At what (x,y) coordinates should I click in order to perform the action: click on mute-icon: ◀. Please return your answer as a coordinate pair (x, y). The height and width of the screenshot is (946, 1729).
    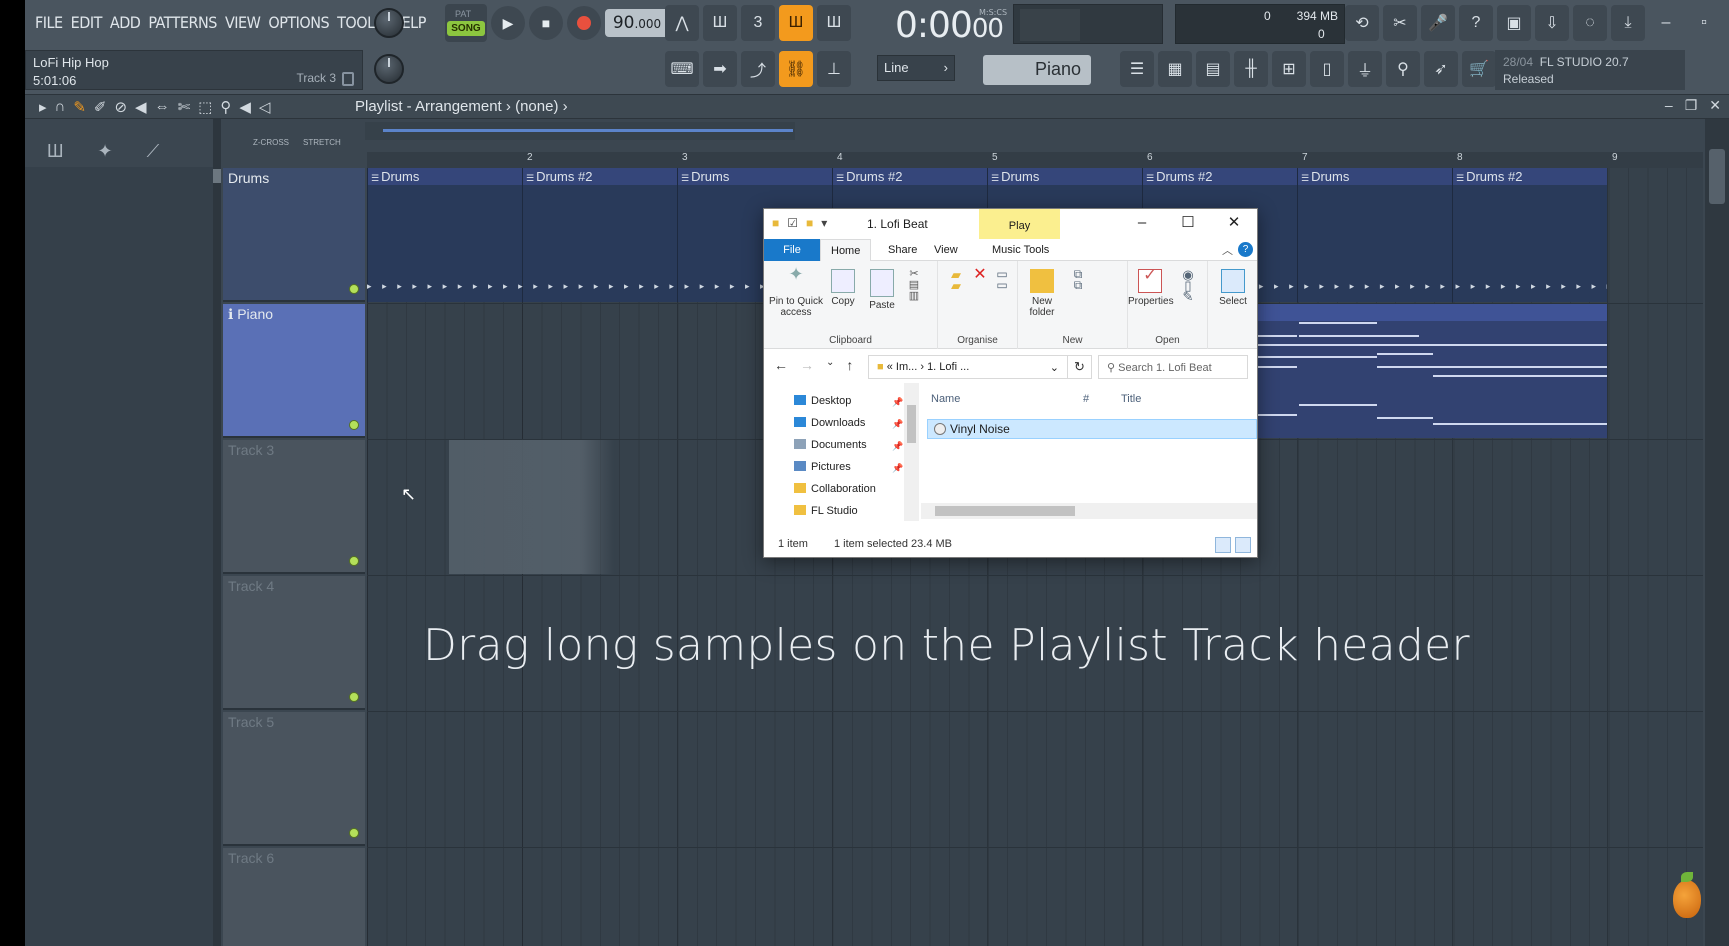
    Looking at the image, I should click on (141, 107).